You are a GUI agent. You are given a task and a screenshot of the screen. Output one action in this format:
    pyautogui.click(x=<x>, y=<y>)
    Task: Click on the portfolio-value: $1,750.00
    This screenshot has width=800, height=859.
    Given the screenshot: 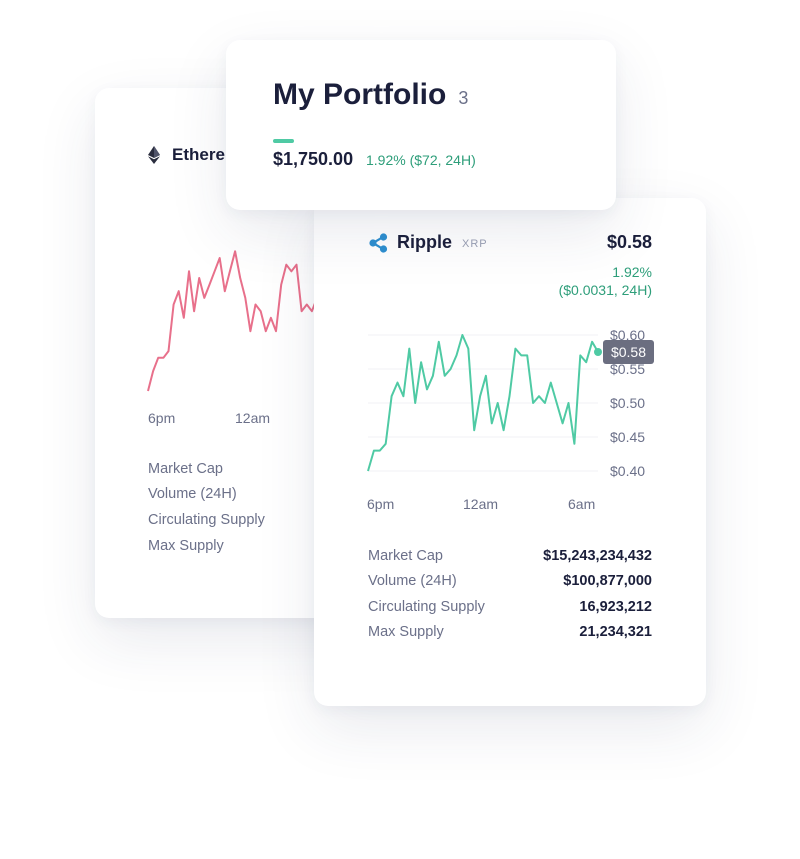 What is the action you would take?
    pyautogui.click(x=313, y=159)
    